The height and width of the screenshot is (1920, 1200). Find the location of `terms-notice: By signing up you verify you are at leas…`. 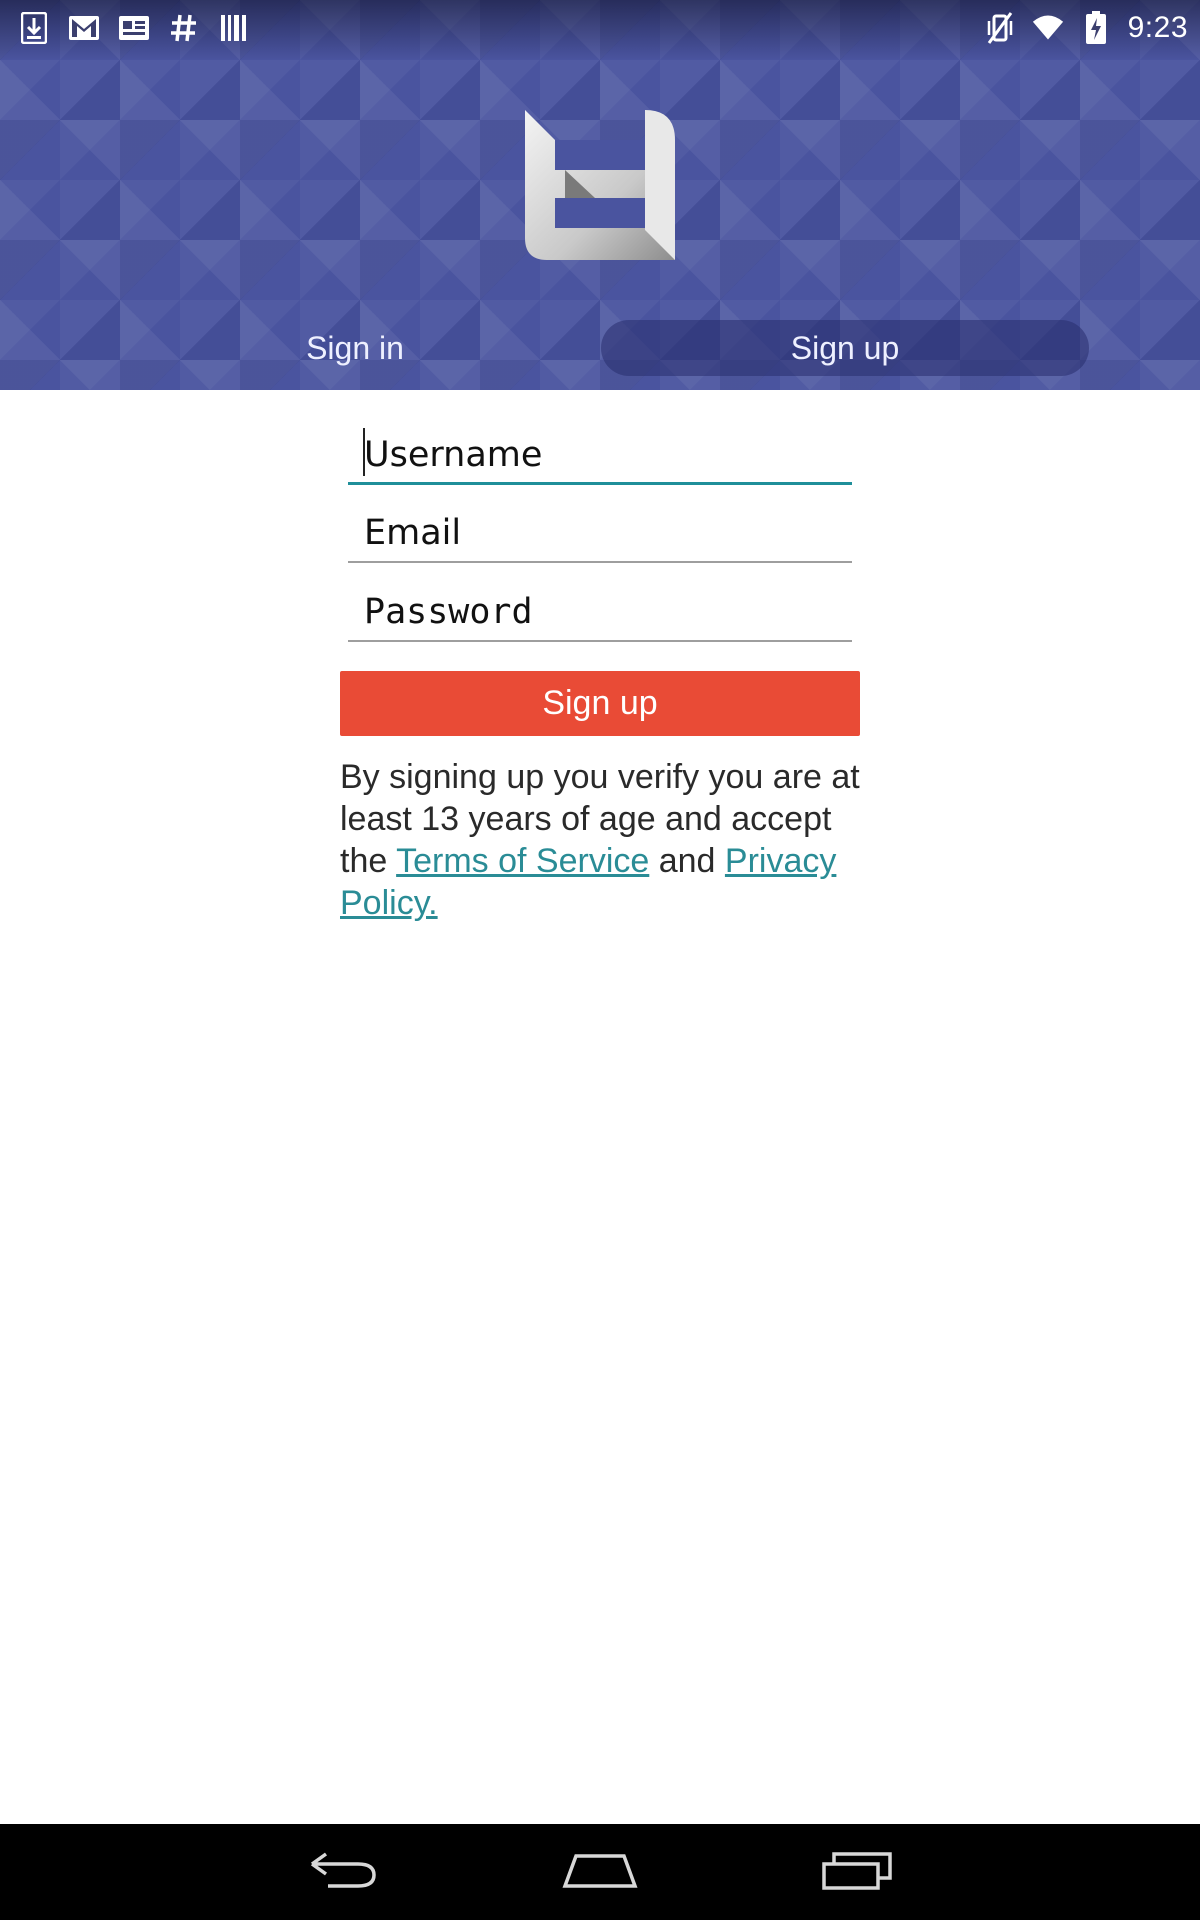

terms-notice: By signing up you verify you are at leas… is located at coordinates (605, 840).